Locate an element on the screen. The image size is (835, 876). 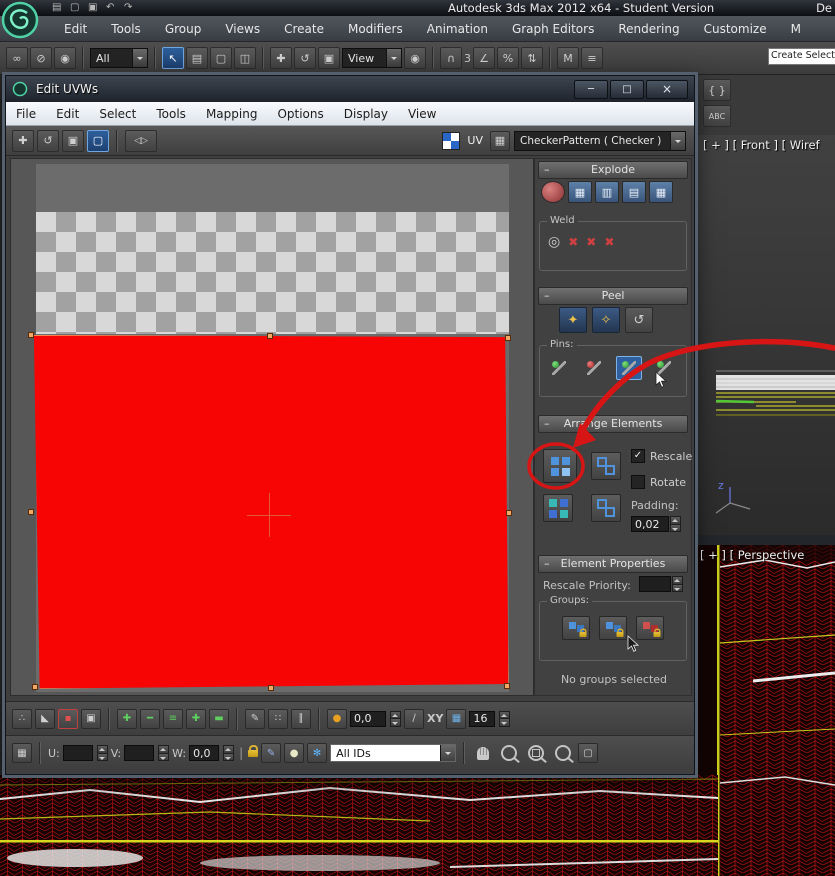
map-pattern-dropdown: CheckerPattern ( Checker ) is located at coordinates (600, 140).